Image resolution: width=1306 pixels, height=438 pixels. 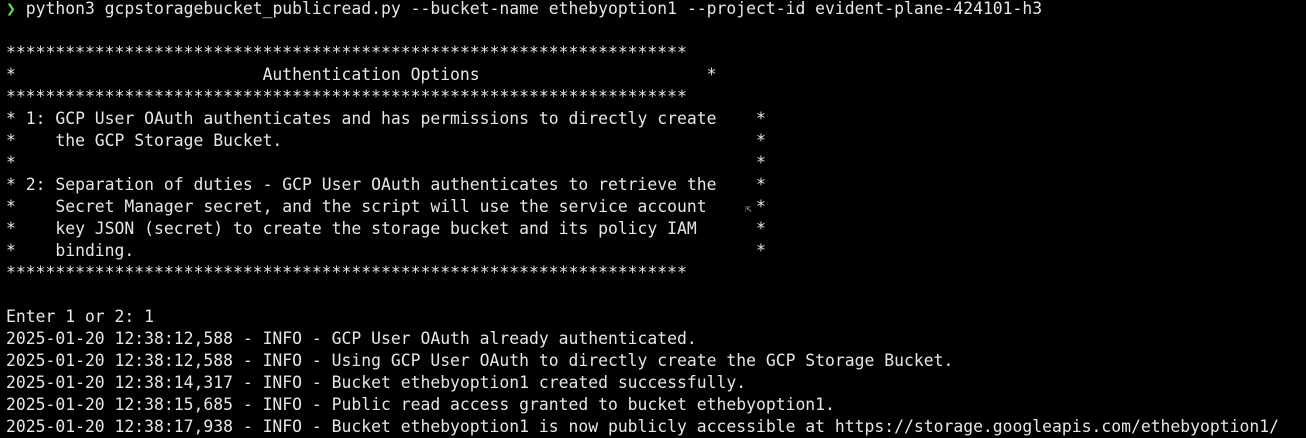 I want to click on prompt-arrow-icon: ❯, so click(x=11, y=9).